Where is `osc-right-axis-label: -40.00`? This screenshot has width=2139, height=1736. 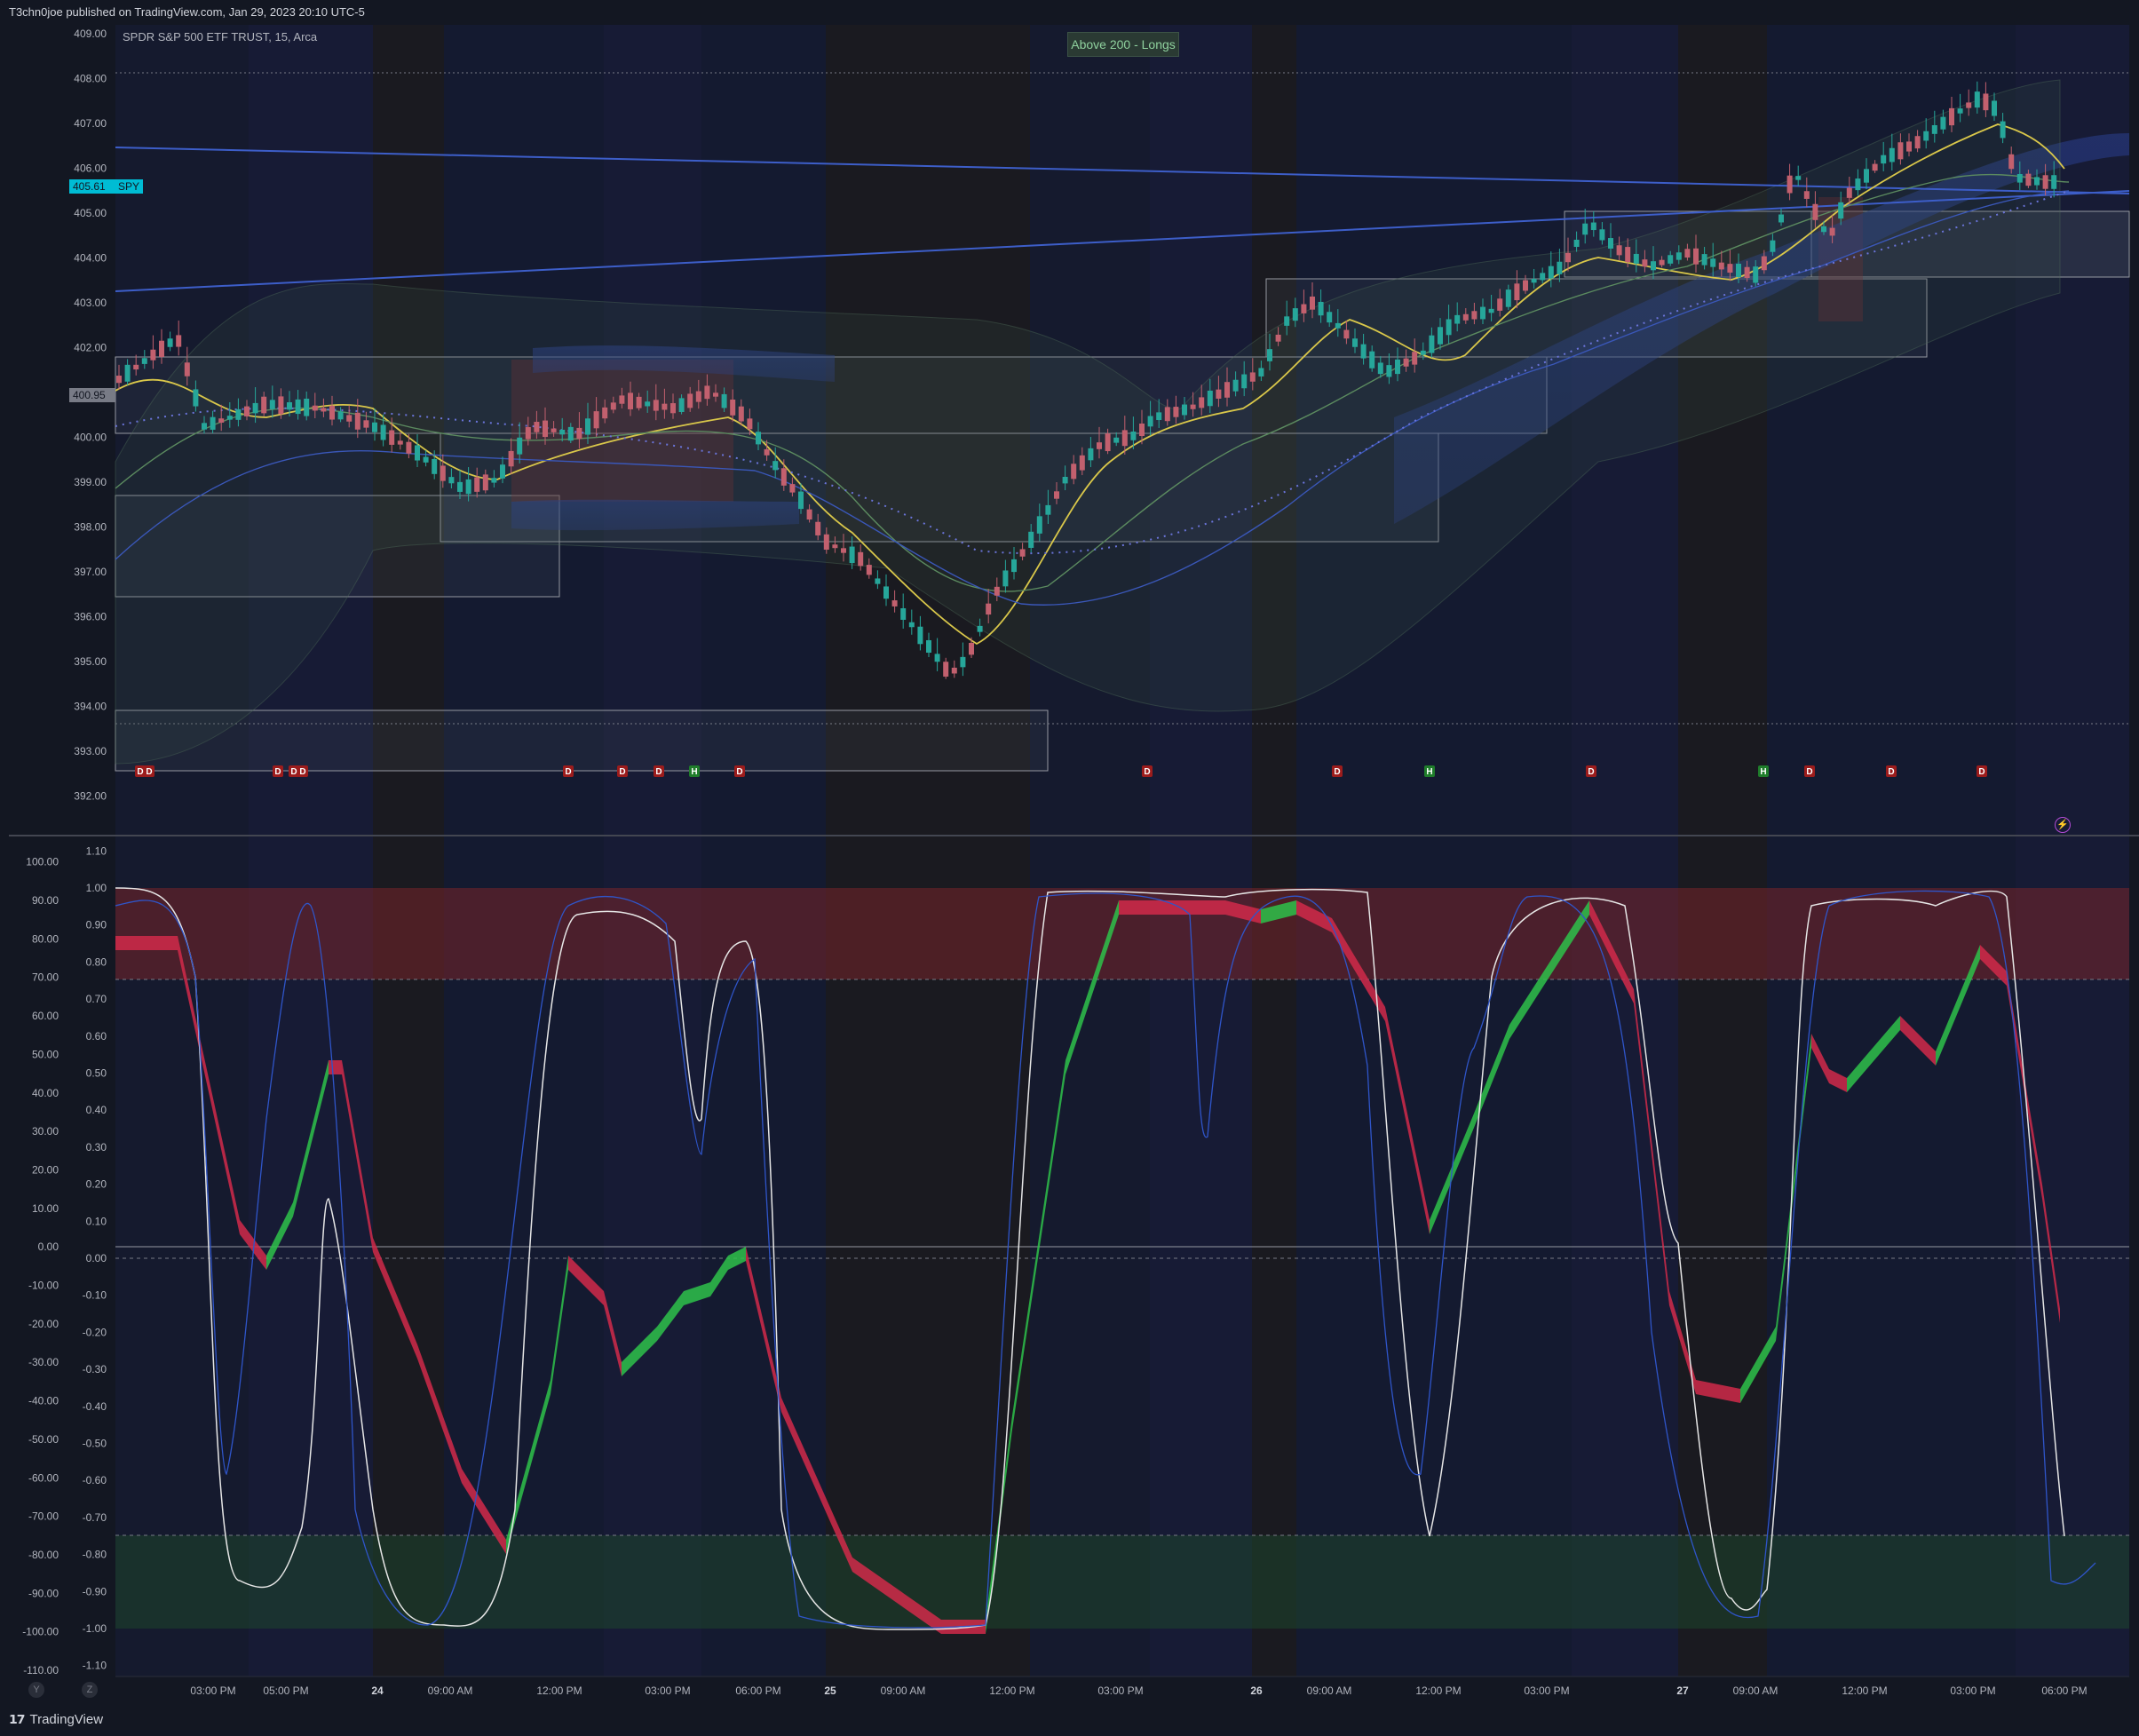 osc-right-axis-label: -40.00 is located at coordinates (43, 1401).